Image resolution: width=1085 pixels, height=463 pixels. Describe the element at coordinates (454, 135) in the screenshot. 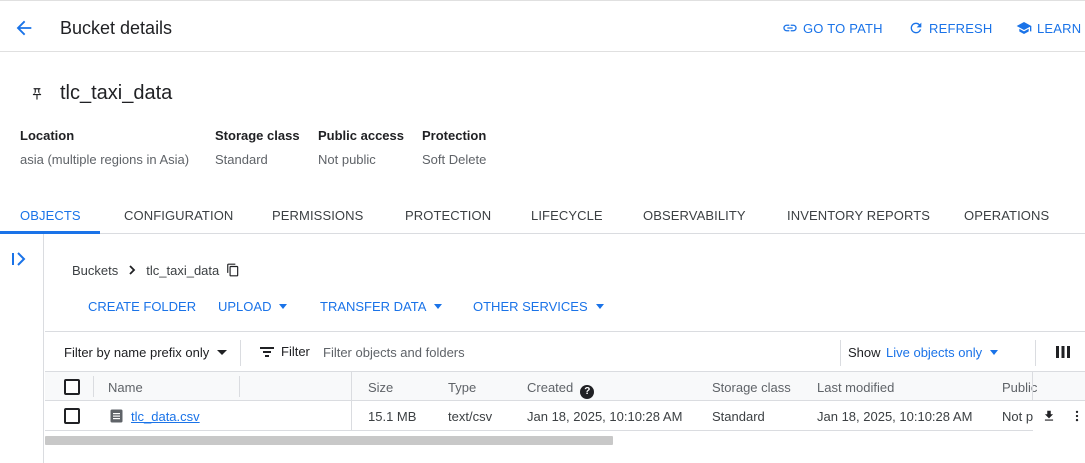

I see `protection-label: Protection` at that location.